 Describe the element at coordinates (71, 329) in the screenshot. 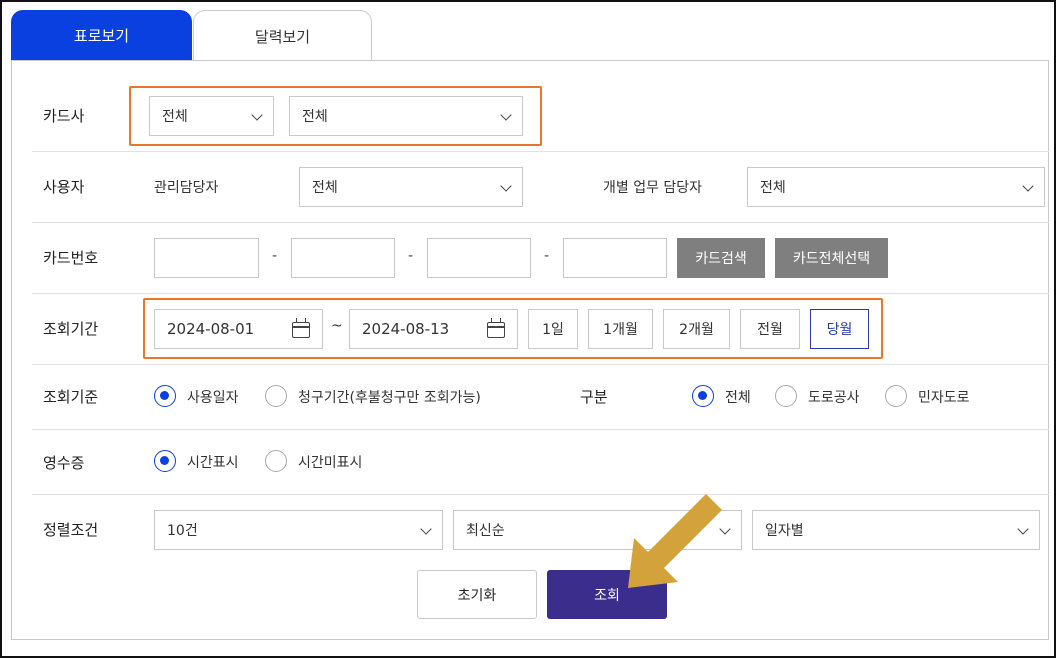

I see `period-label: 조회기간` at that location.